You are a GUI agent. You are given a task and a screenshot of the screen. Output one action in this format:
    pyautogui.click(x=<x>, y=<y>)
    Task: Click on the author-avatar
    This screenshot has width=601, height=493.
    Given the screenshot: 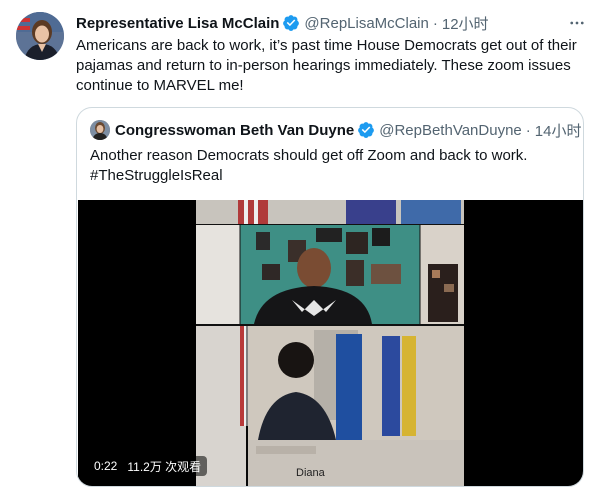 What is the action you would take?
    pyautogui.click(x=40, y=36)
    